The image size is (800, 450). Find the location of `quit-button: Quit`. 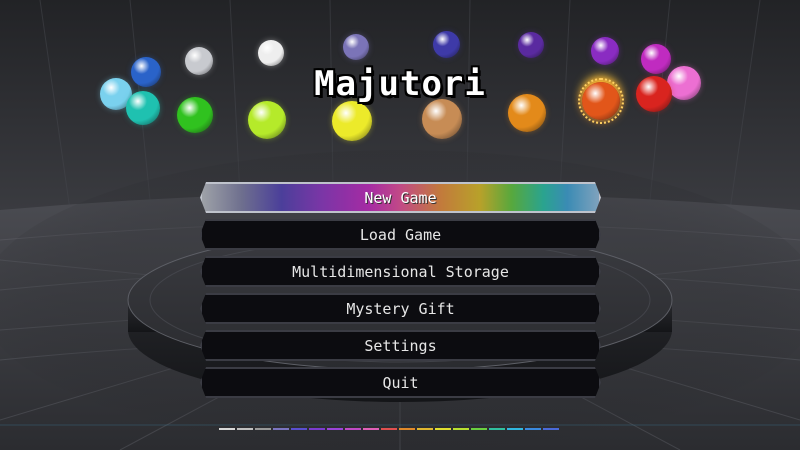

quit-button: Quit is located at coordinates (400, 382).